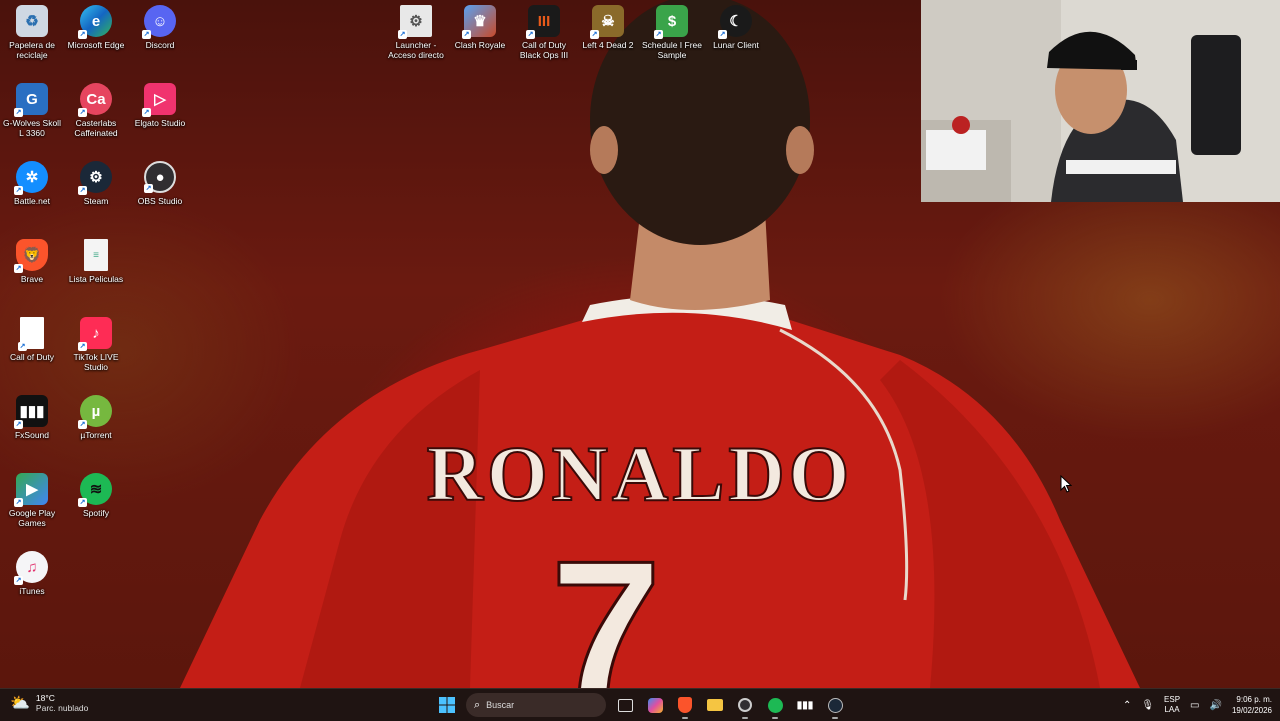 The width and height of the screenshot is (1280, 721). Describe the element at coordinates (671, 22) in the screenshot. I see `schedule-icon: $ ↗` at that location.